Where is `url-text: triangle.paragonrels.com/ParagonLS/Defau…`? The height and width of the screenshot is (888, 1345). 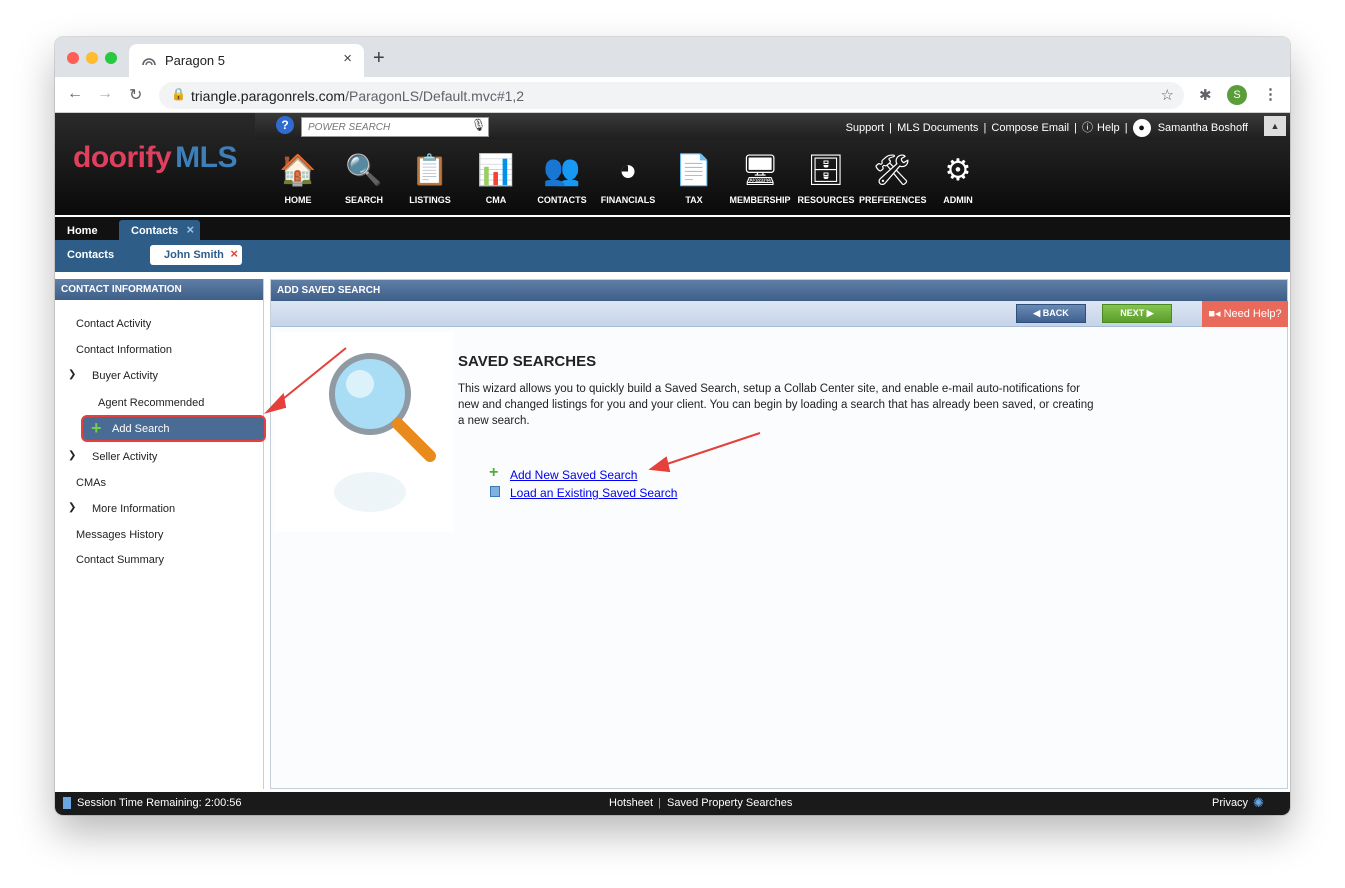
url-text: triangle.paragonrels.com/ParagonLS/Defau… is located at coordinates (357, 96).